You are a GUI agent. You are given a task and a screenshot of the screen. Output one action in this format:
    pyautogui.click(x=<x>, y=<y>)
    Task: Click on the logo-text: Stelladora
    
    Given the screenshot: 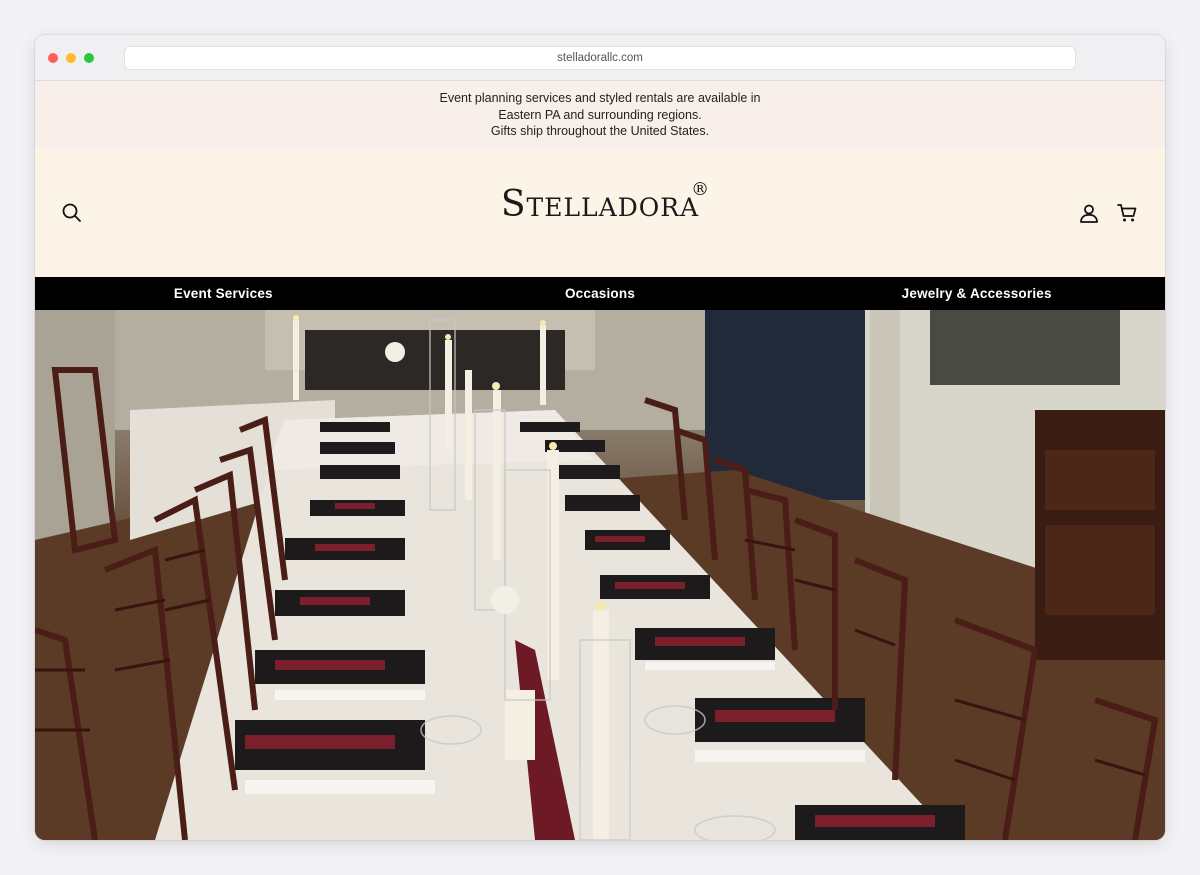 What is the action you would take?
    pyautogui.click(x=600, y=204)
    